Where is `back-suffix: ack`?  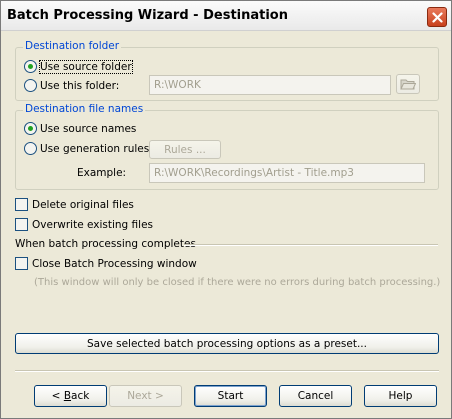 back-suffix: ack is located at coordinates (80, 396).